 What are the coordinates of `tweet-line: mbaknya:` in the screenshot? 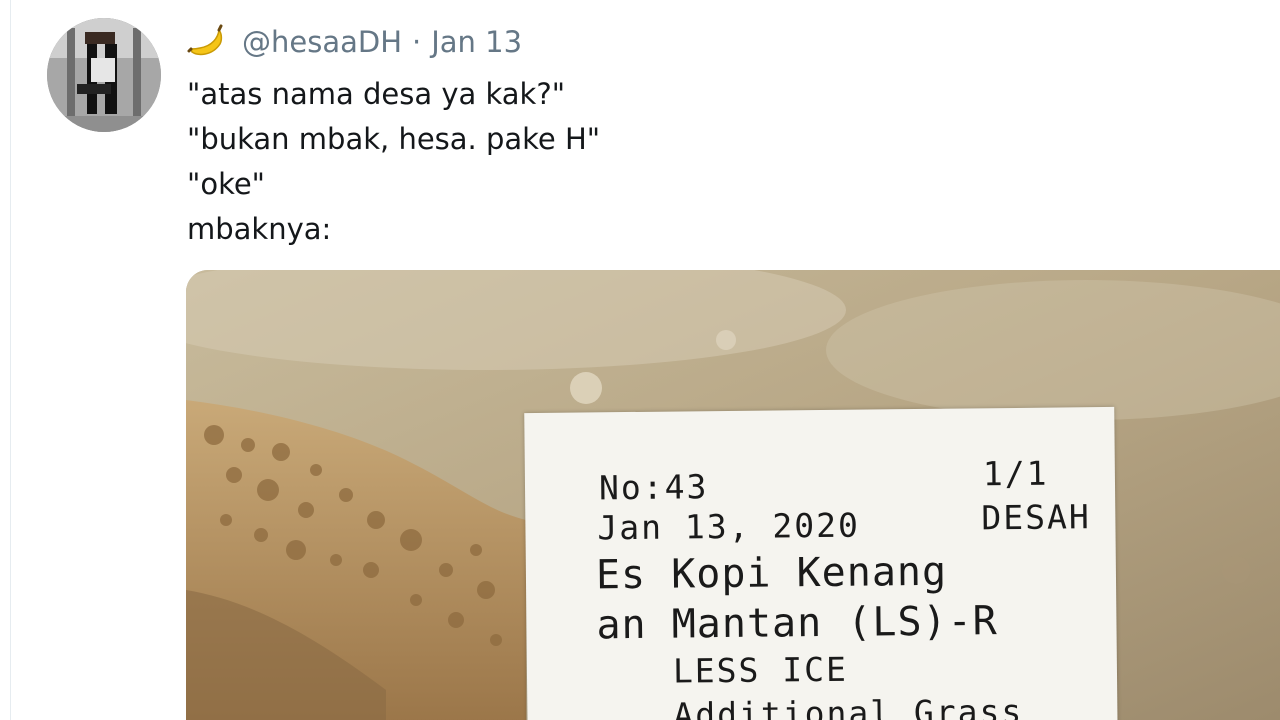 It's located at (259, 229).